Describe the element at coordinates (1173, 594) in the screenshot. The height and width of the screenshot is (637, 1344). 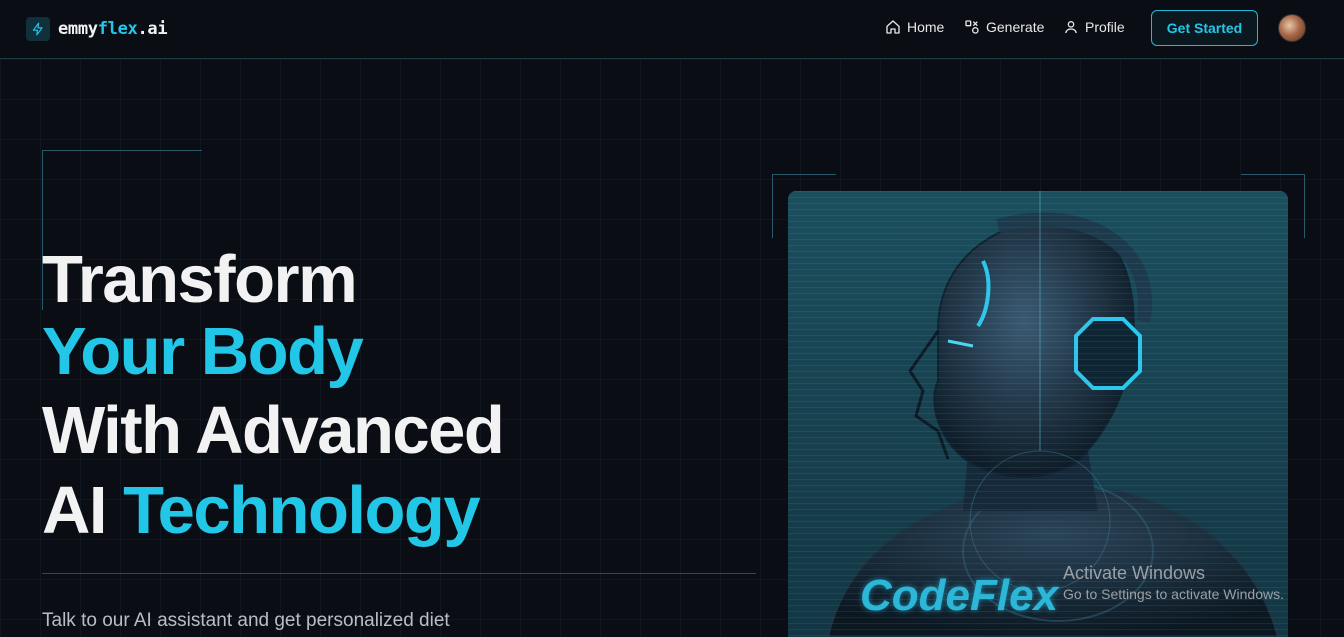
I see `watermark-subtitle: Go to Settings to activate Windows.` at that location.